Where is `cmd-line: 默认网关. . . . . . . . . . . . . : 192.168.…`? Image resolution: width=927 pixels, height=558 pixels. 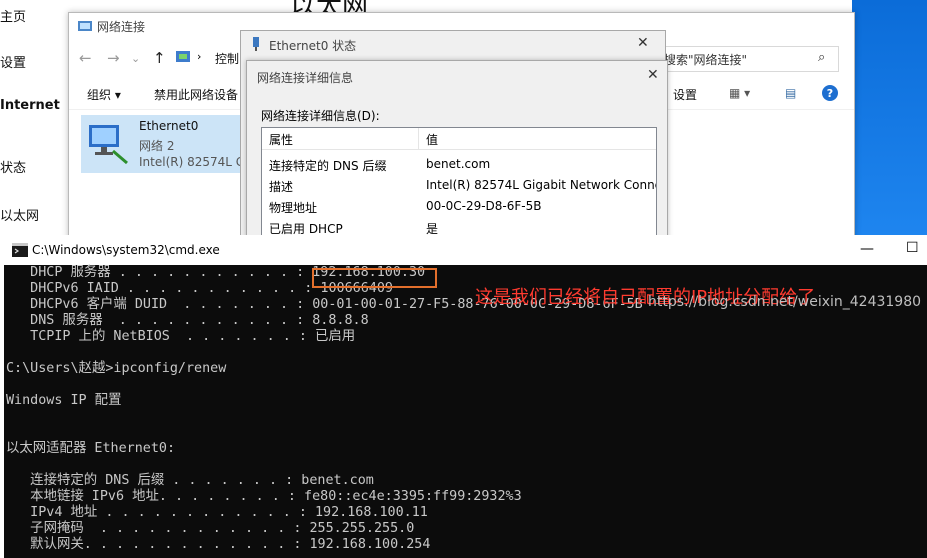 cmd-line: 默认网关. . . . . . . . . . . . . : 192.168.… is located at coordinates (218, 544).